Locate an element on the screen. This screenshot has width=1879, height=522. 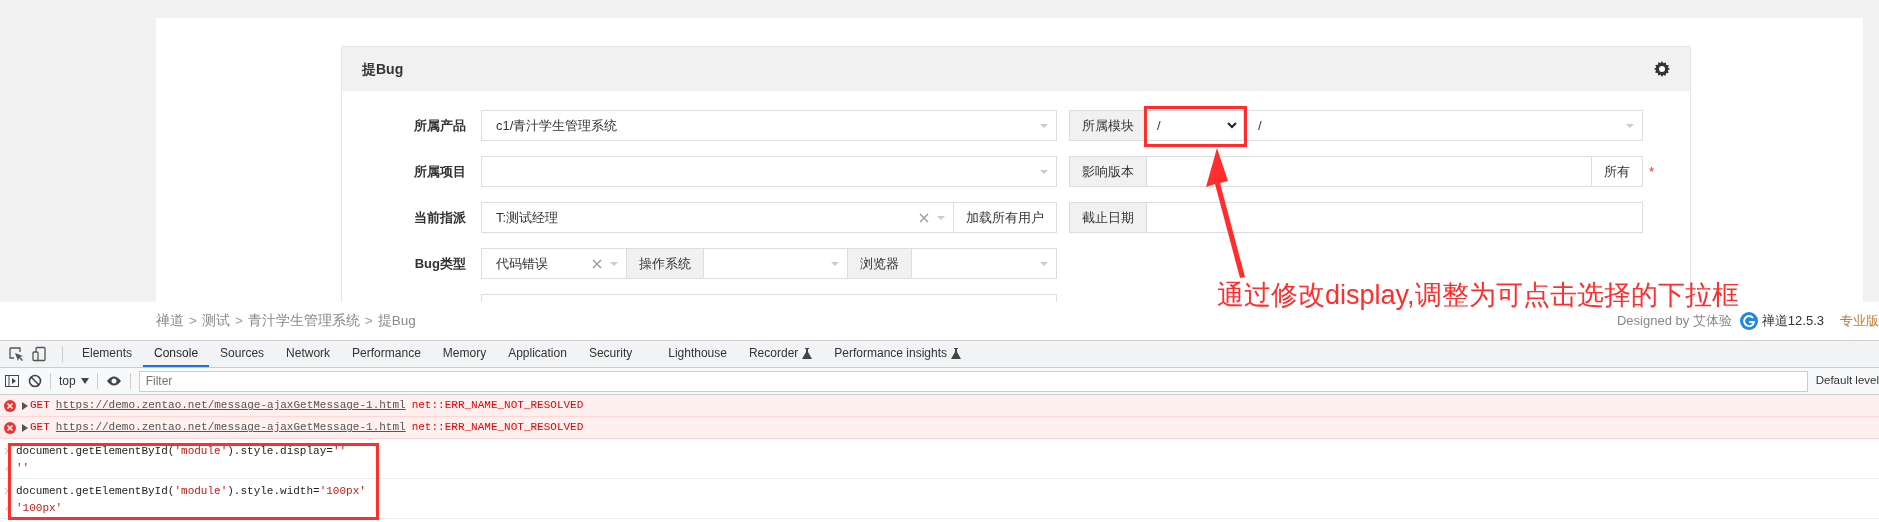
edition-link: 专业版 is located at coordinates (1859, 321).